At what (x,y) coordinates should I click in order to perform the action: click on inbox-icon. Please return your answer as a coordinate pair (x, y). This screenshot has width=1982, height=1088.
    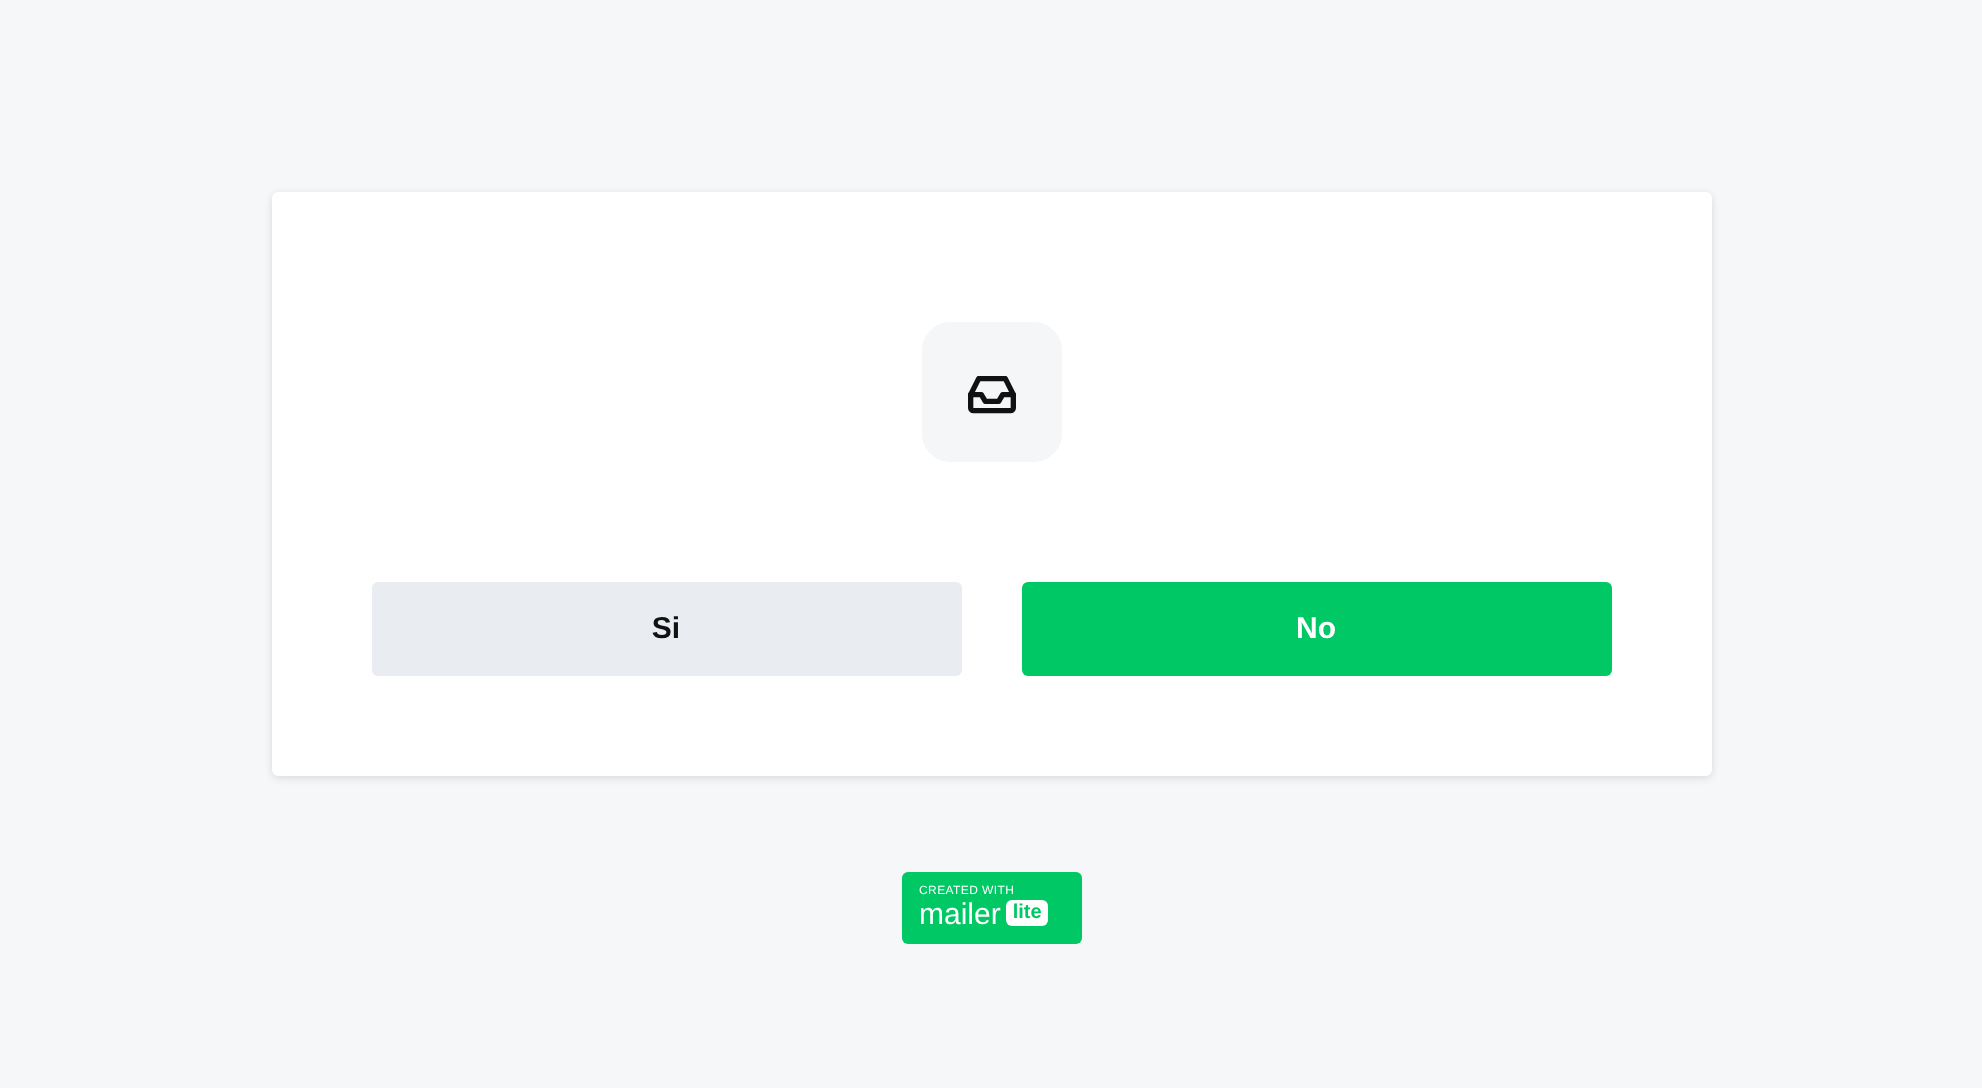
    Looking at the image, I should click on (991, 392).